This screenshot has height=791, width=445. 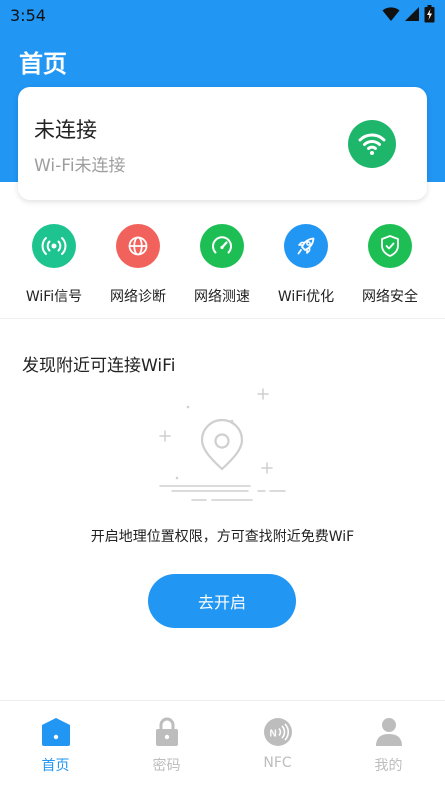 What do you see at coordinates (391, 14) in the screenshot?
I see `wifi-status-icon` at bounding box center [391, 14].